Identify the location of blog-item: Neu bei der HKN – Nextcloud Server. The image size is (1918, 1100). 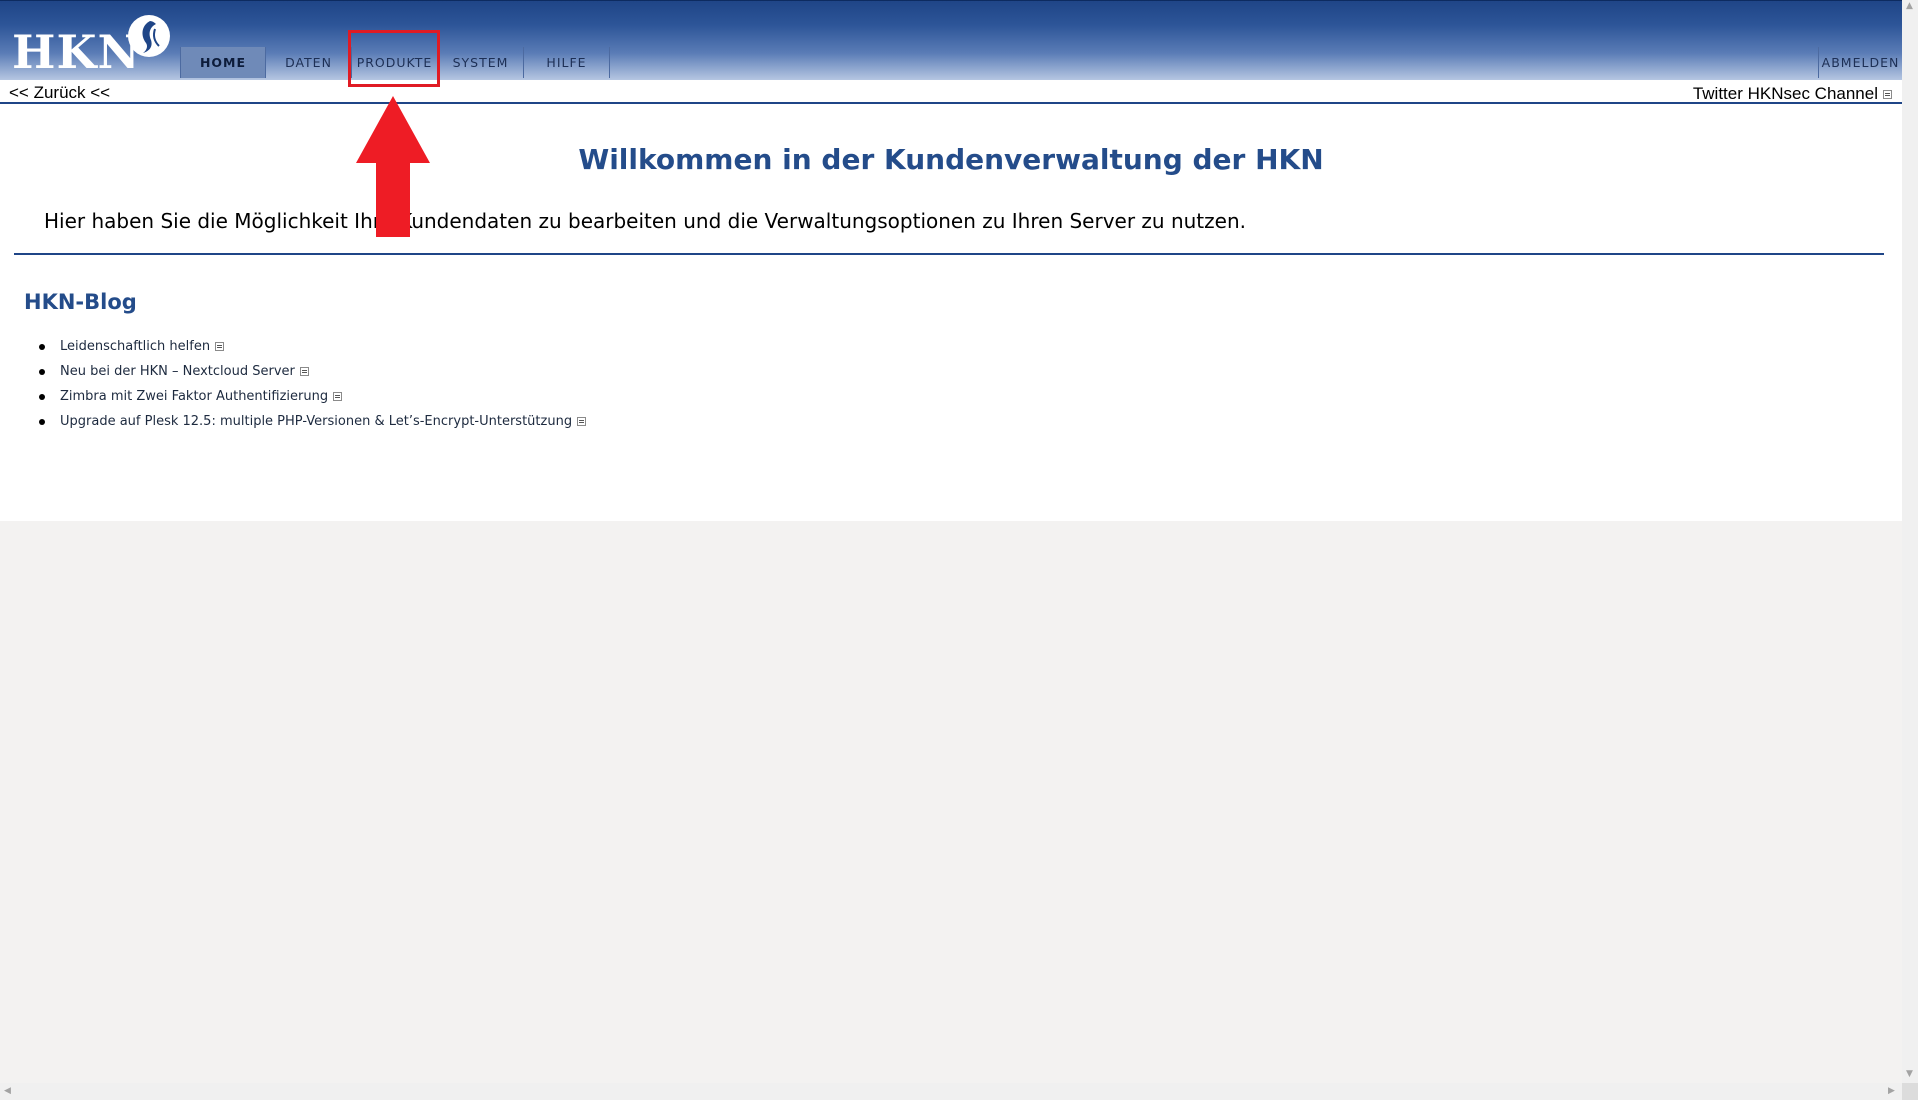
(308, 371).